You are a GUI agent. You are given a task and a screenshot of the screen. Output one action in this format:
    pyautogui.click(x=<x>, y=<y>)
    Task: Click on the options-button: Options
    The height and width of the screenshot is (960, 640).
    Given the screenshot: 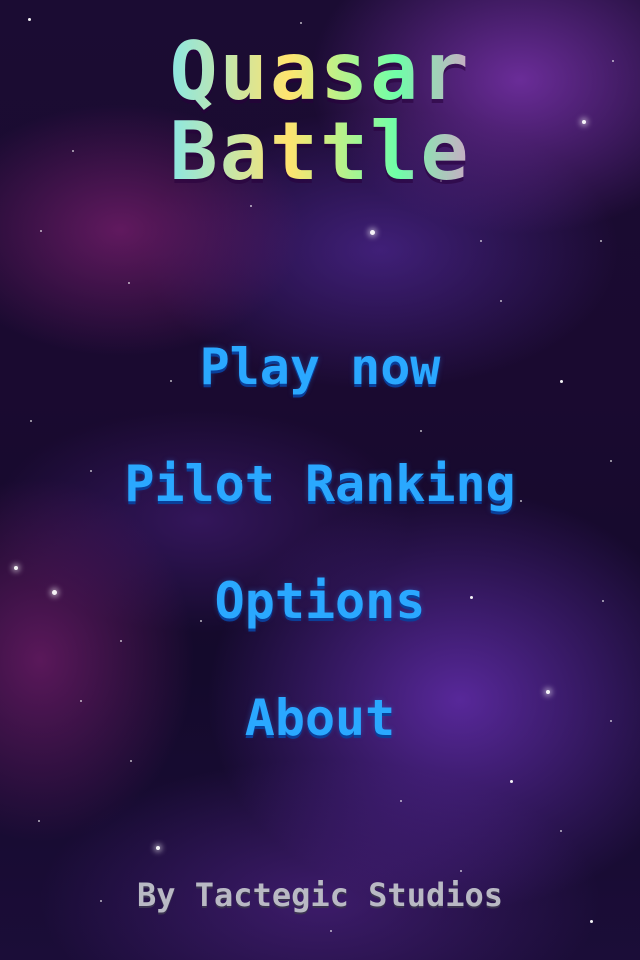 What is the action you would take?
    pyautogui.click(x=320, y=600)
    